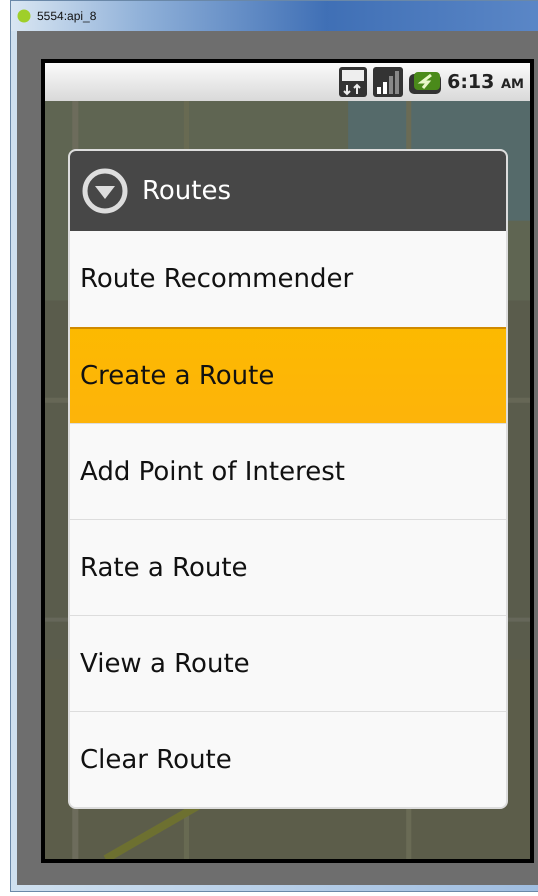 This screenshot has height=896, width=538. What do you see at coordinates (66, 16) in the screenshot?
I see `window-title: 5554:api_8` at bounding box center [66, 16].